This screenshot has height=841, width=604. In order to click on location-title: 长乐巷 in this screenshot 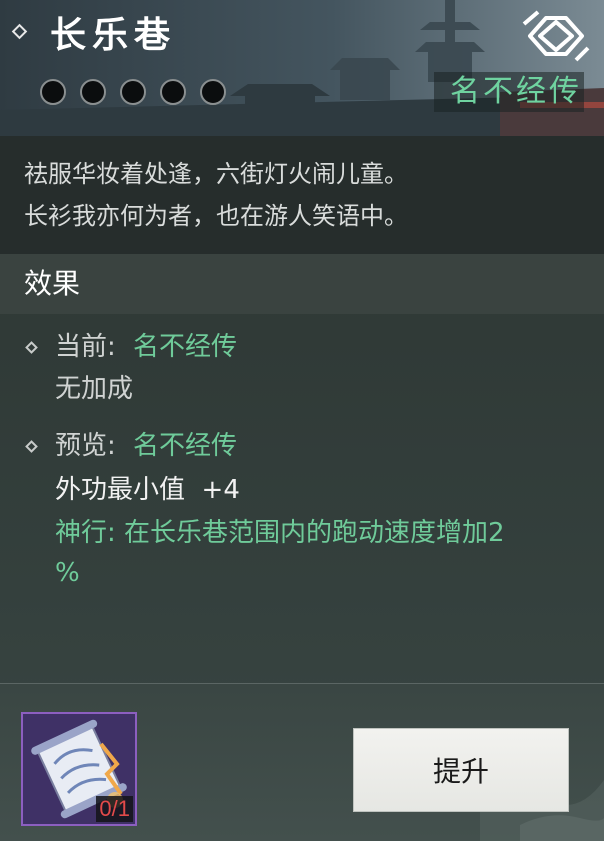, I will do `click(113, 35)`.